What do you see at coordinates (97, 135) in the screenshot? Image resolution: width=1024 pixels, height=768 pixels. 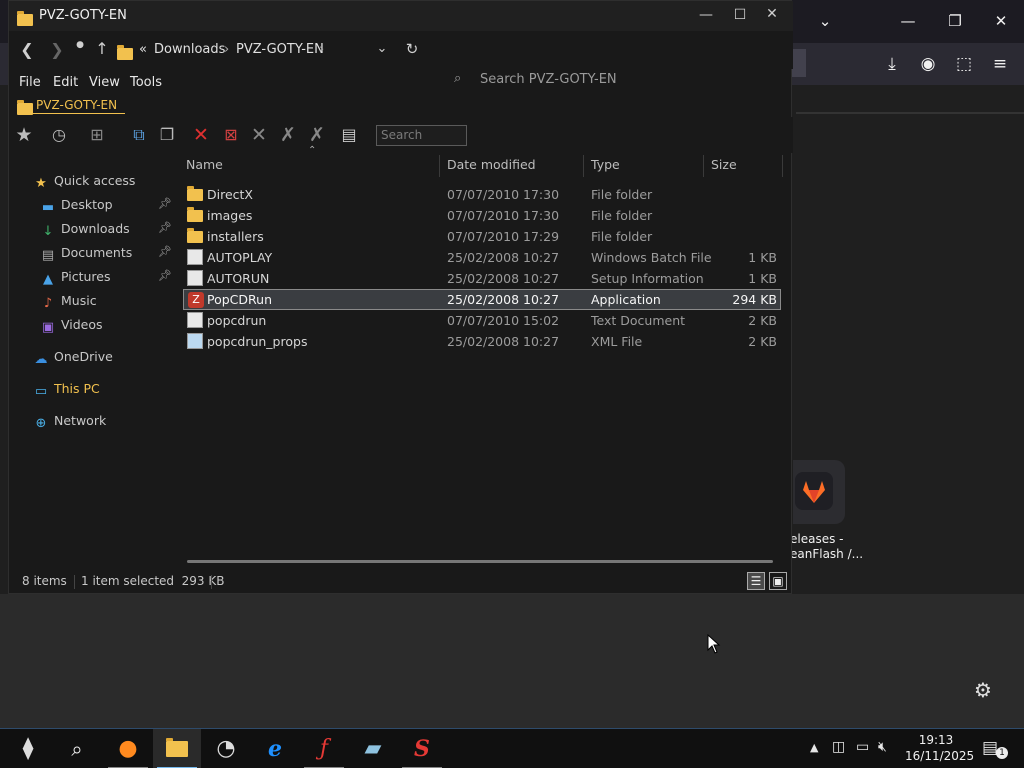 I see `windows-flag-icon: ⊞` at bounding box center [97, 135].